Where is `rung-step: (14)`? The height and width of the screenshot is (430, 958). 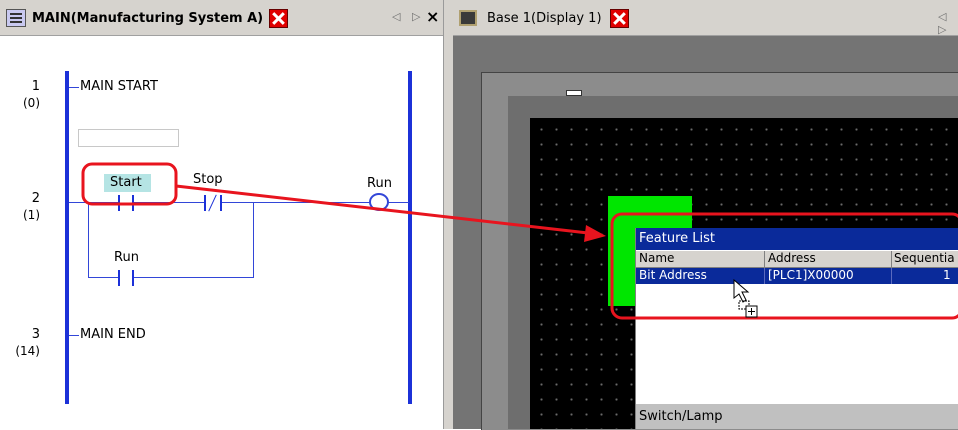
rung-step: (14) is located at coordinates (27, 351).